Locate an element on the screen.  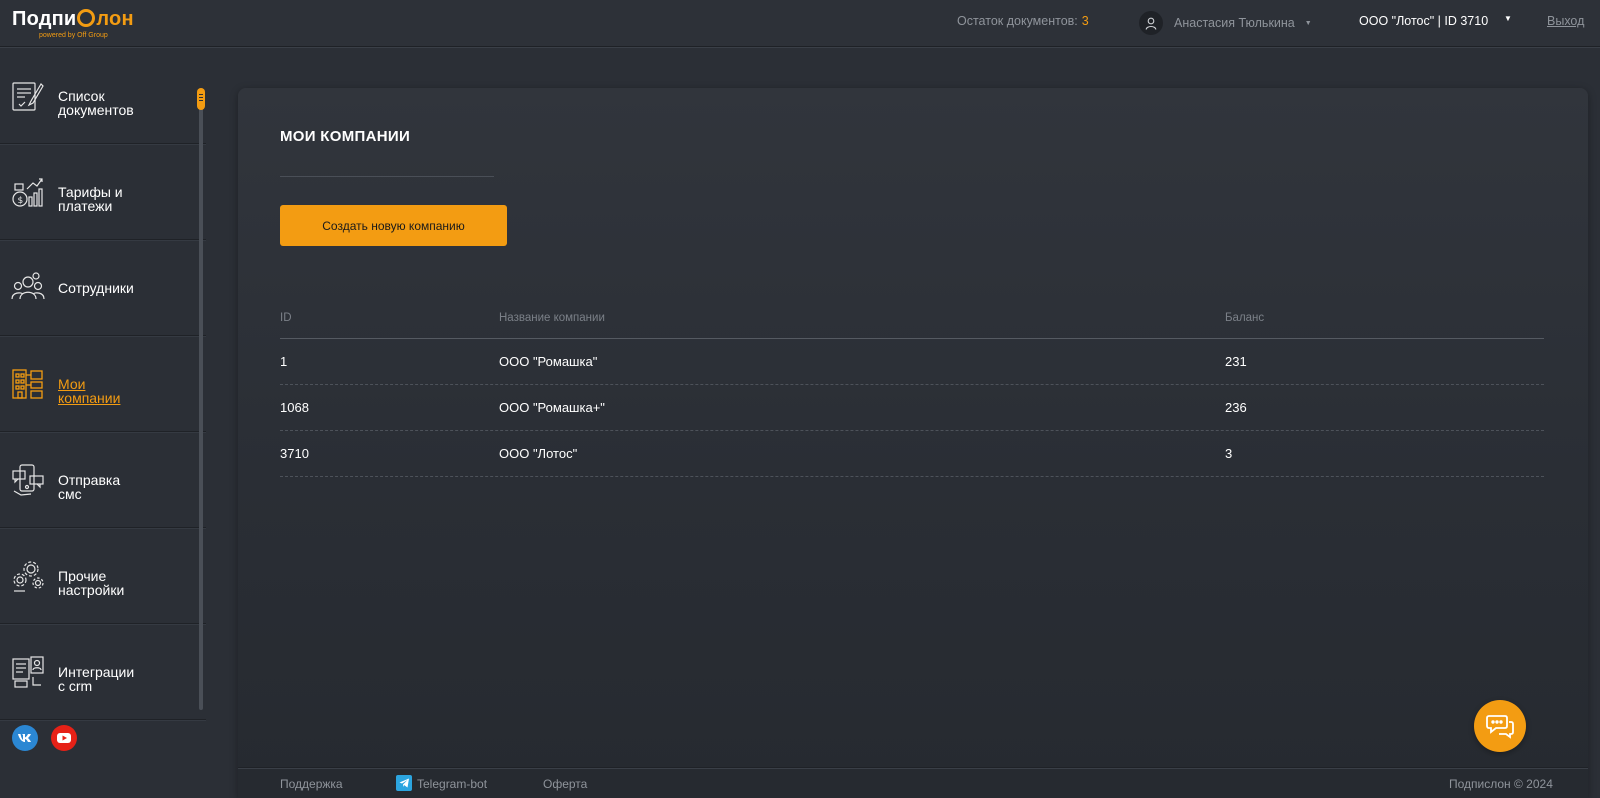
cell-balance: 236 is located at coordinates (1236, 407).